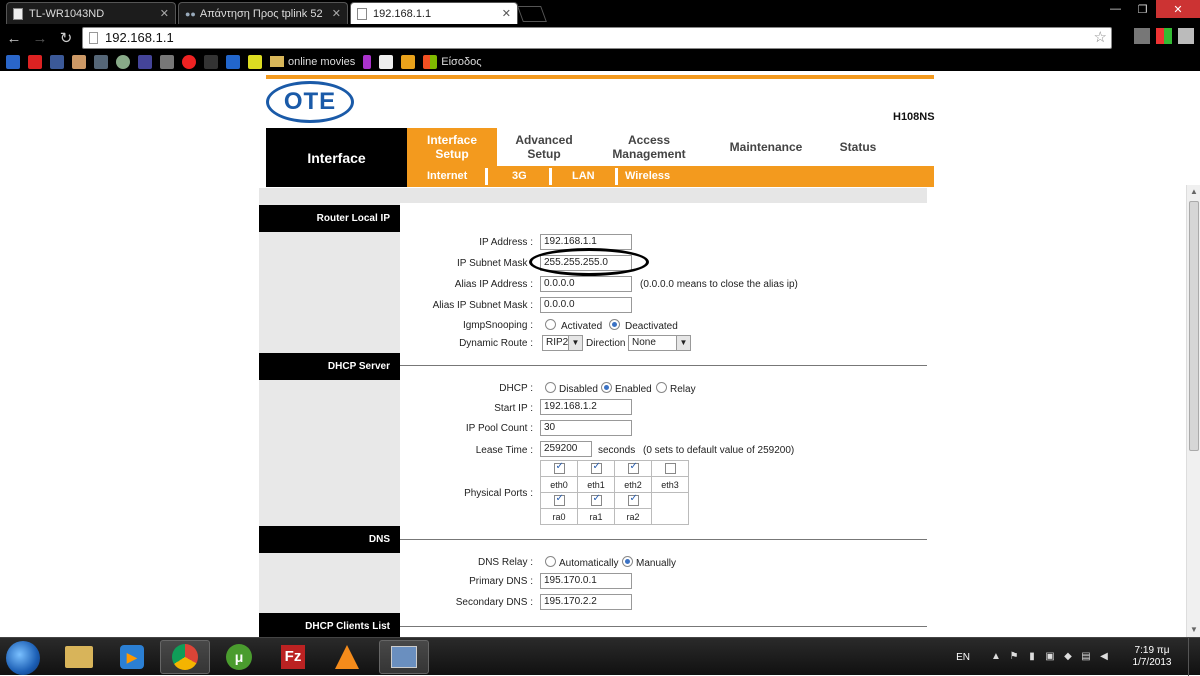 This screenshot has width=1200, height=676. What do you see at coordinates (586, 428) in the screenshot?
I see `pool-count-input: 30` at bounding box center [586, 428].